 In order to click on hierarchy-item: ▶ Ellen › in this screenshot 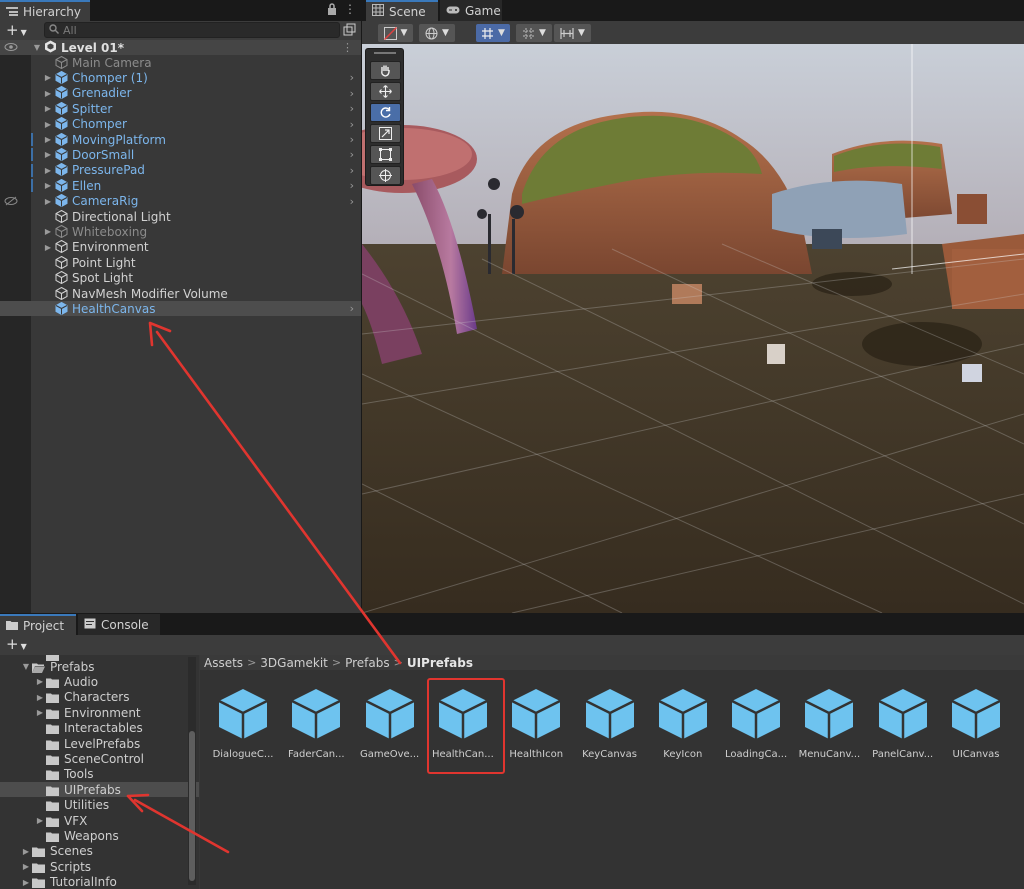, I will do `click(196, 185)`.